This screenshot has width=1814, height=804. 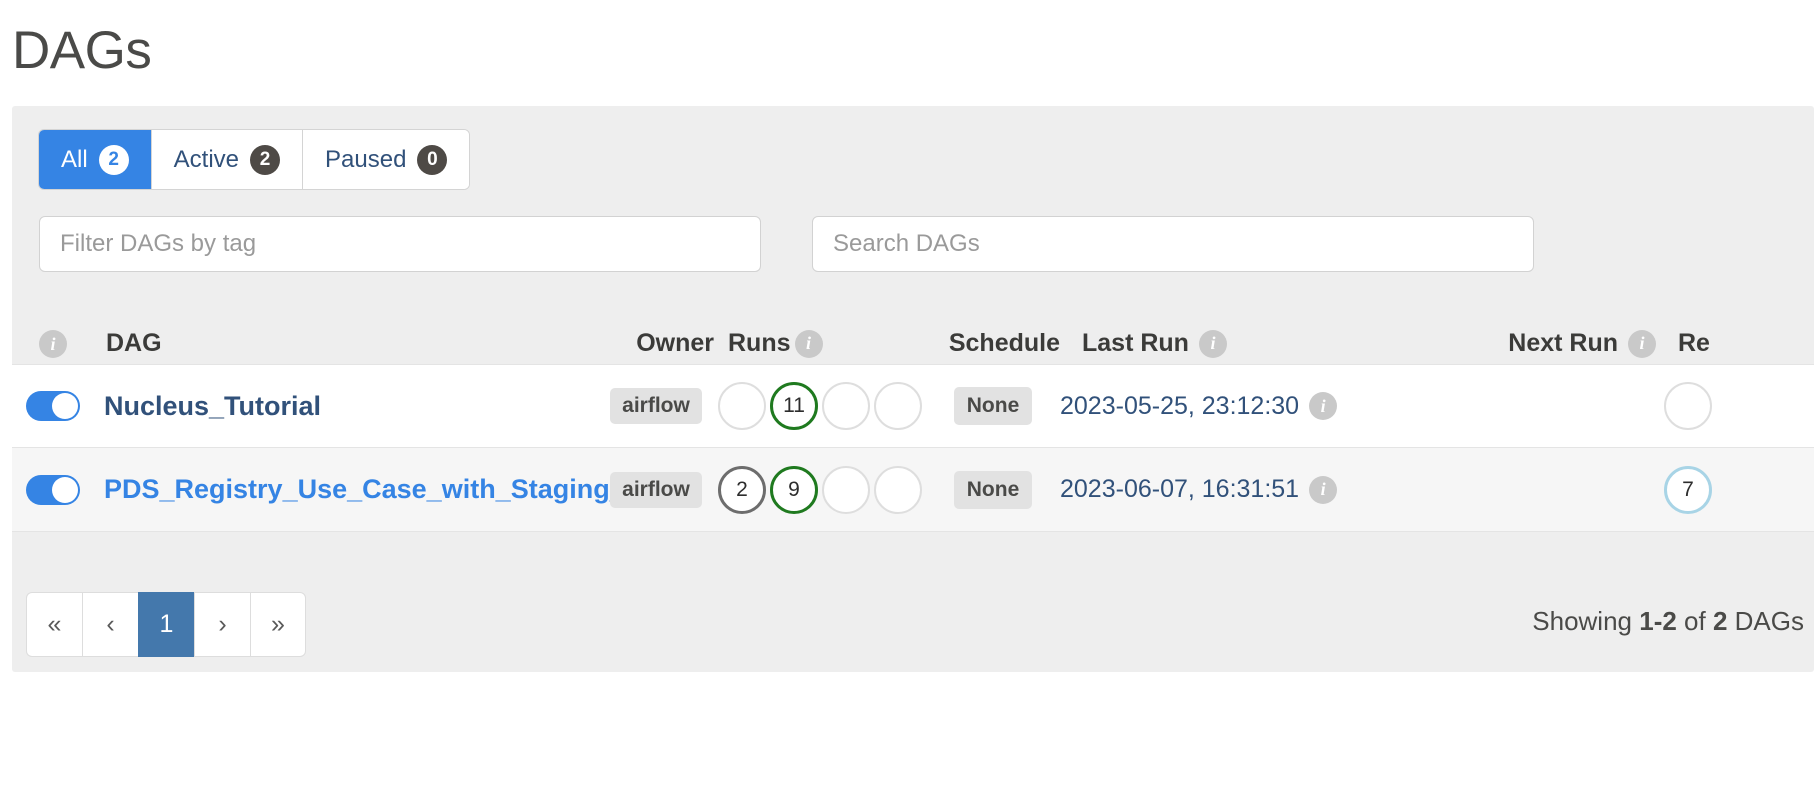 What do you see at coordinates (432, 159) in the screenshot?
I see `tab-paused-count: 0` at bounding box center [432, 159].